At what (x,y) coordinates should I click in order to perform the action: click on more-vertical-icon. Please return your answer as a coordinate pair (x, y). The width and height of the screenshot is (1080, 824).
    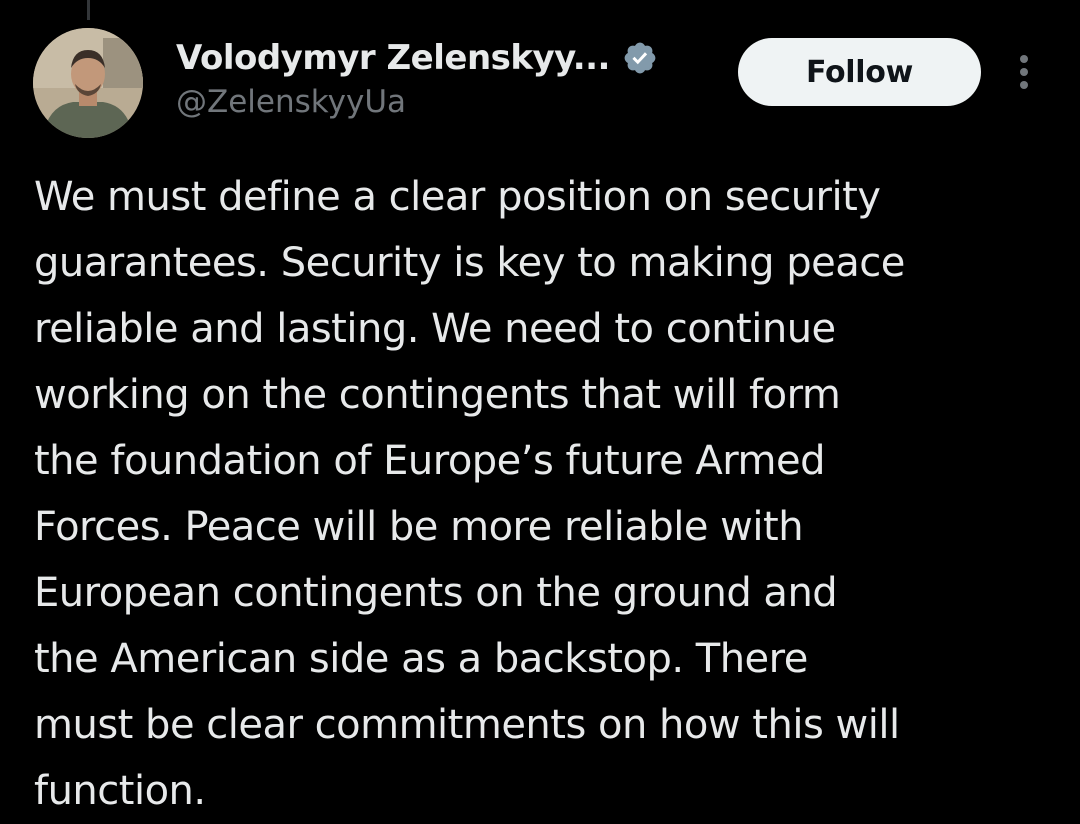
    Looking at the image, I should click on (1024, 72).